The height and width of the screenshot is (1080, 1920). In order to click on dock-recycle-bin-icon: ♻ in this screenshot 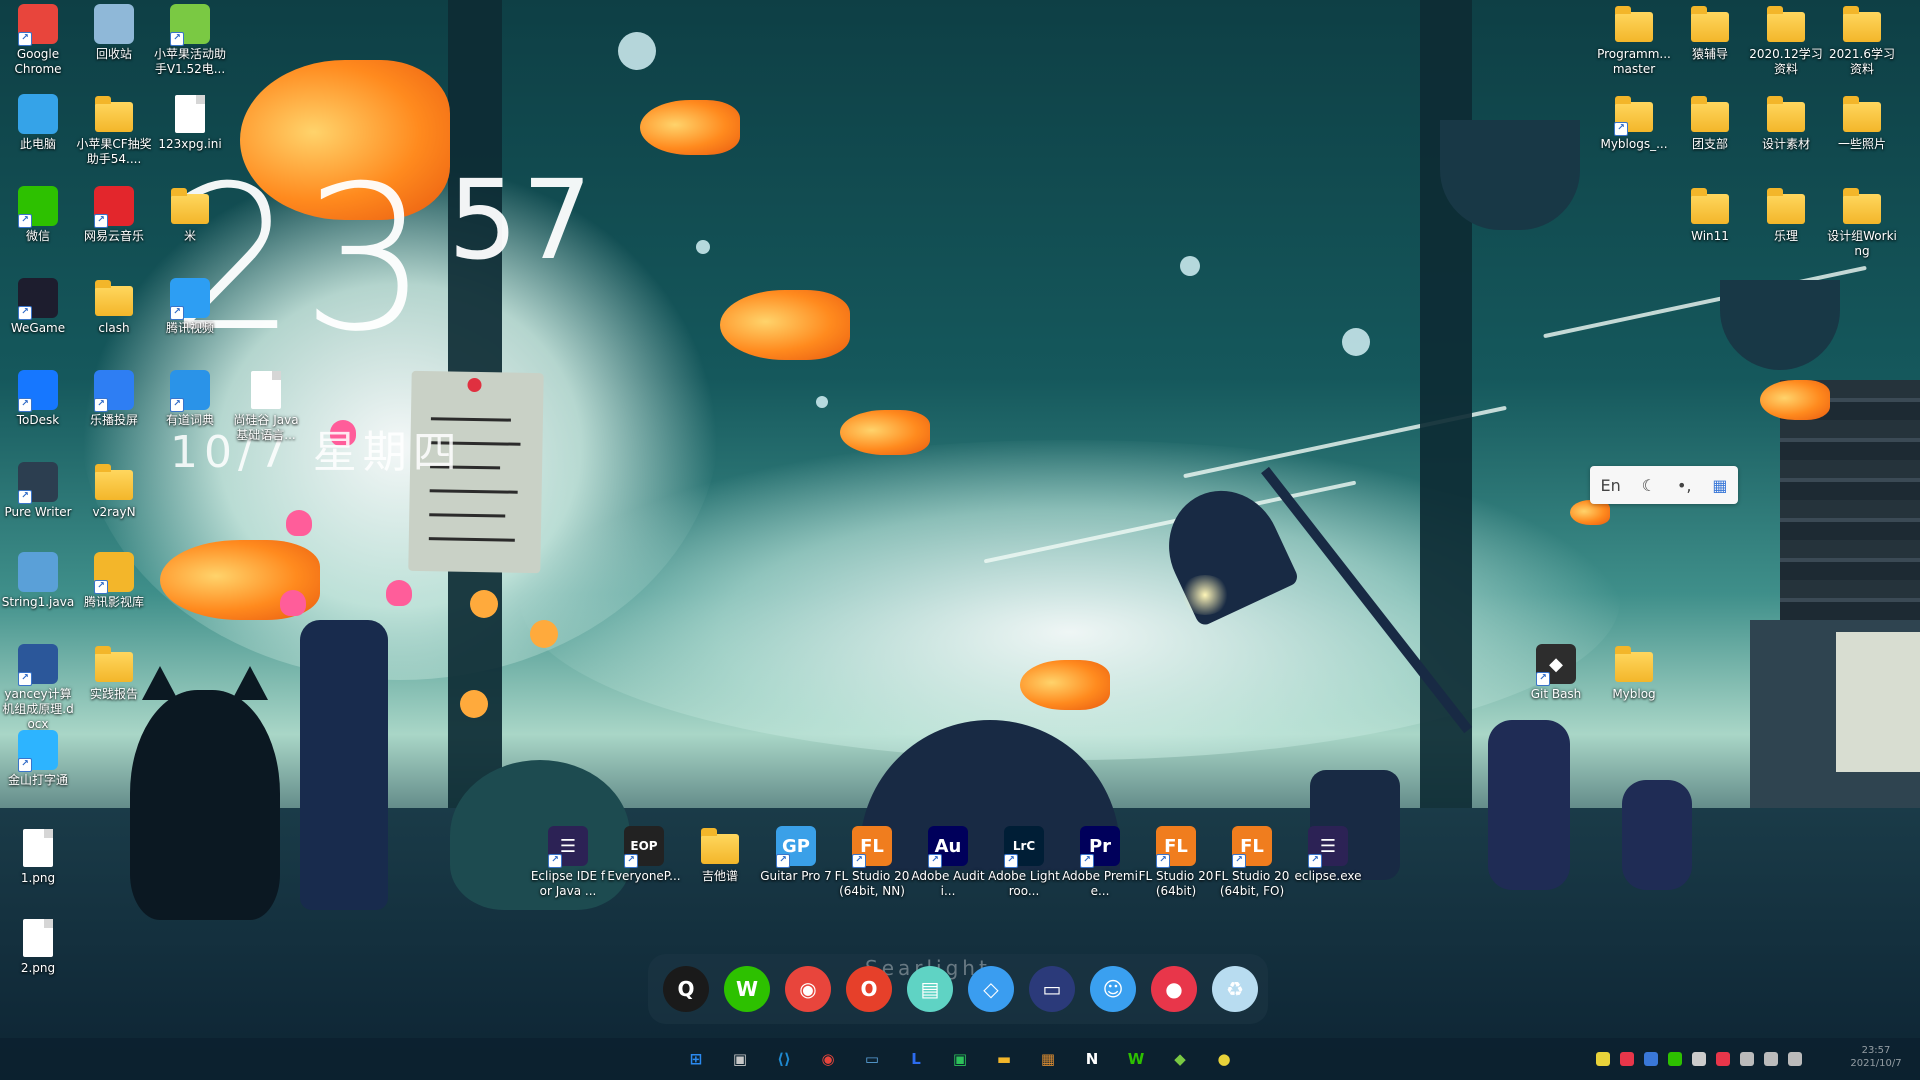, I will do `click(1235, 989)`.